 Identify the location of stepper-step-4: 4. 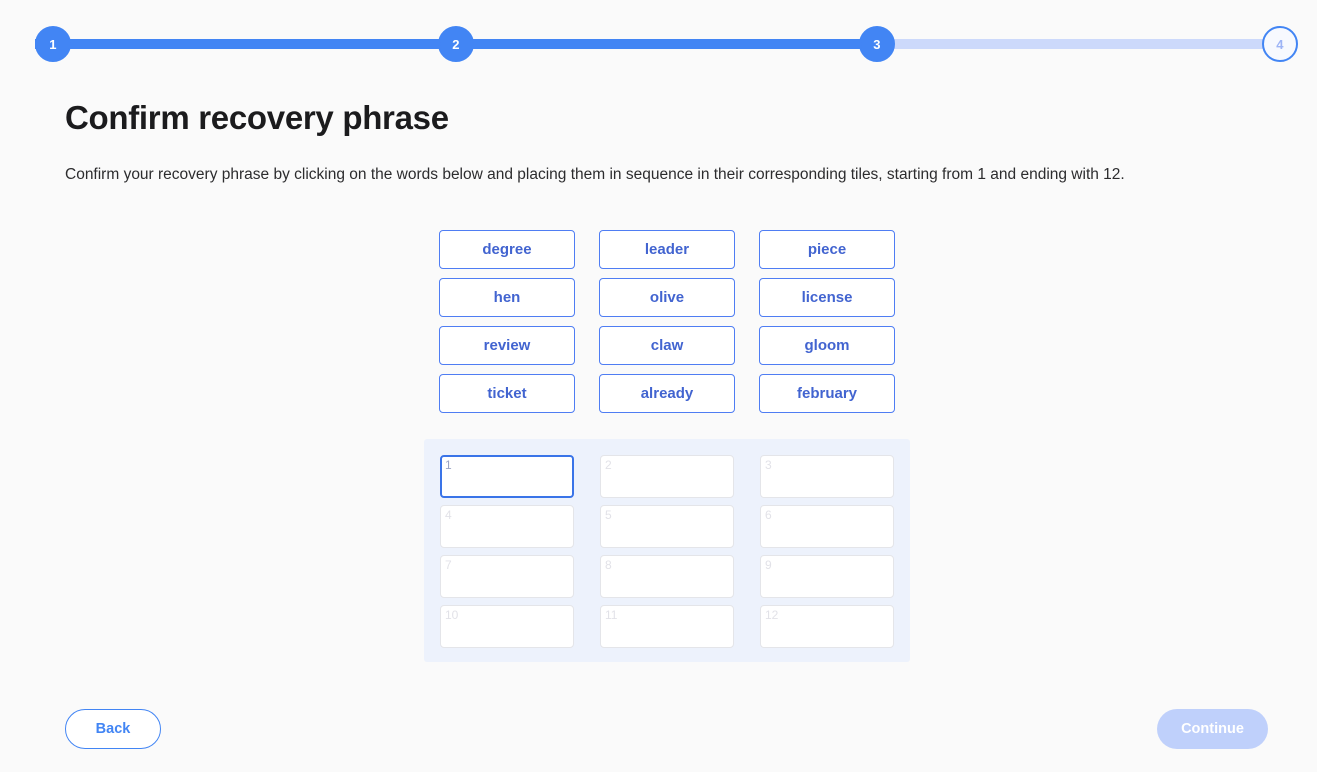
(1280, 44).